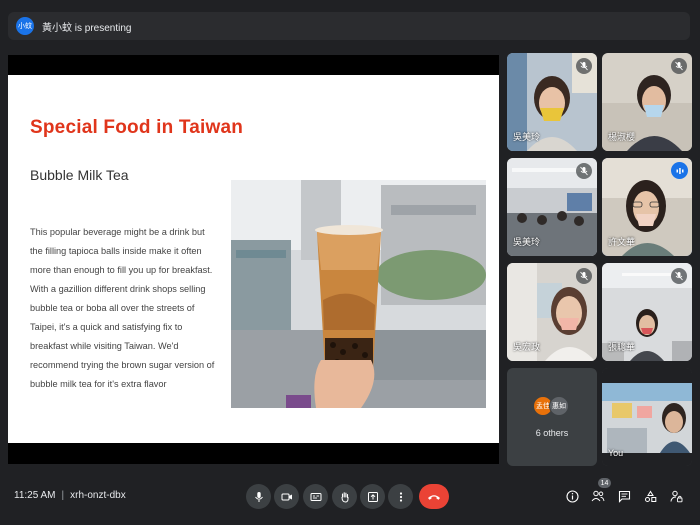 The image size is (700, 525). I want to click on meeting-code: xrh-onzt-dbx, so click(98, 495).